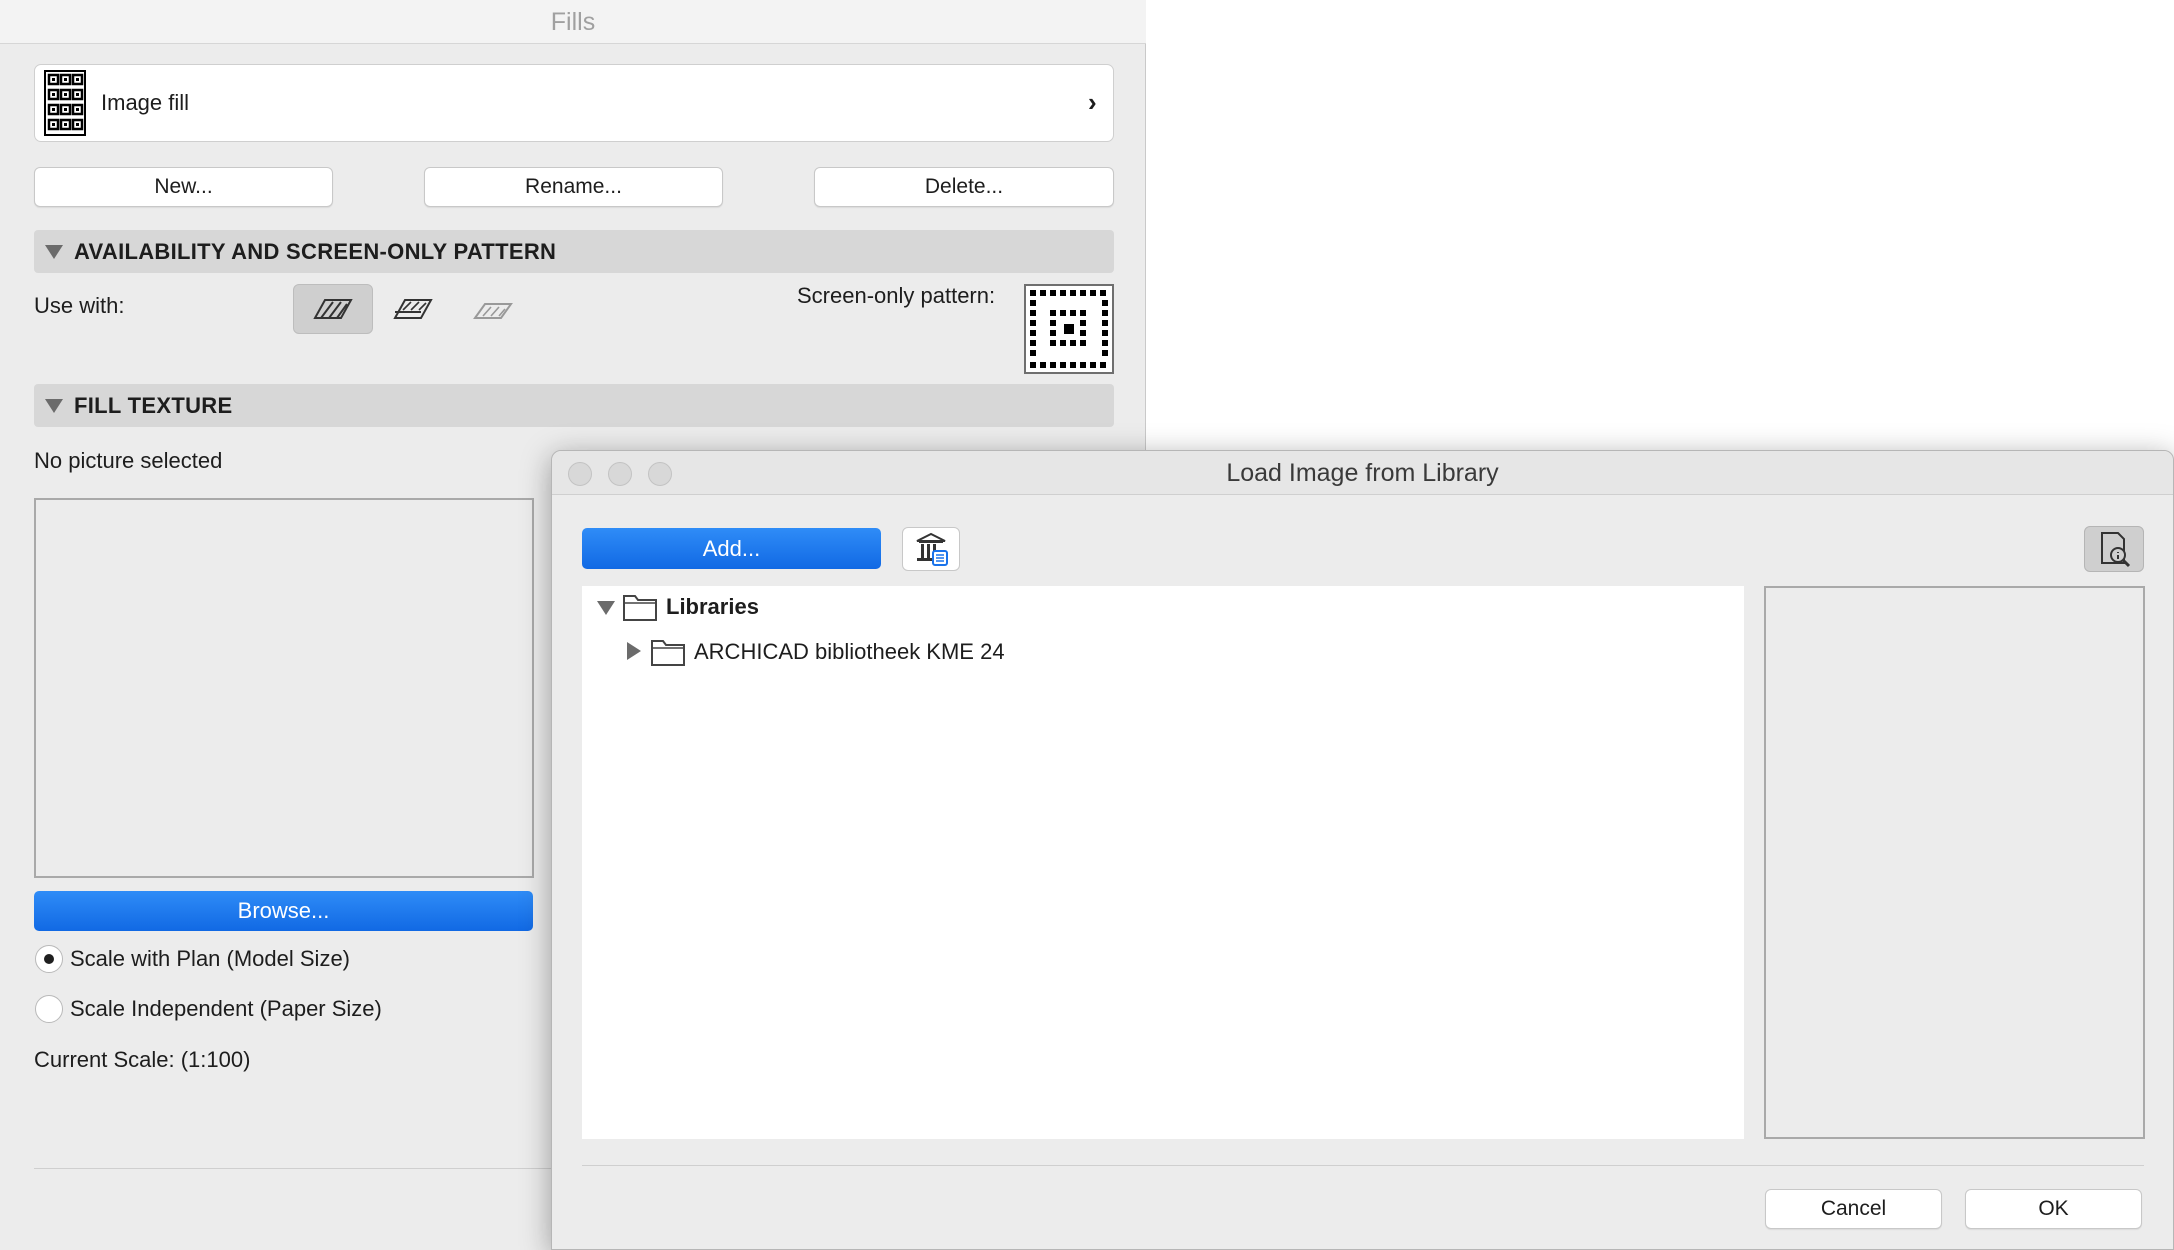 The image size is (2174, 1250). I want to click on dialog-title: Load Image from Library, so click(1362, 473).